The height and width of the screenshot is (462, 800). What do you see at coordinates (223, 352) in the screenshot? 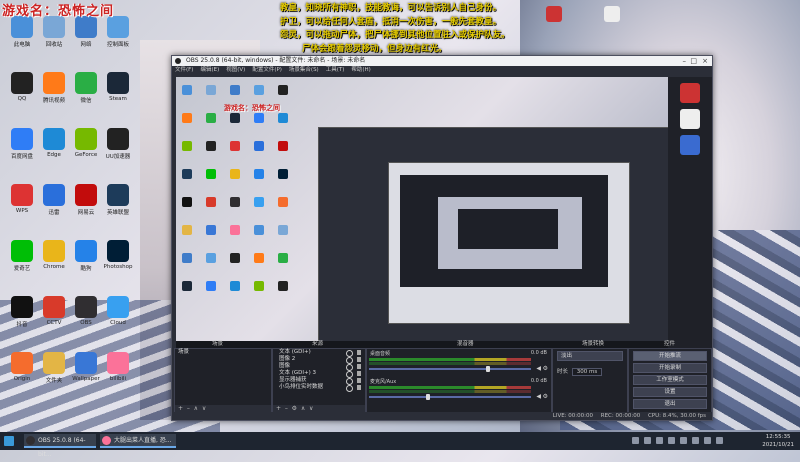
I see `scene-item: 场景` at bounding box center [223, 352].